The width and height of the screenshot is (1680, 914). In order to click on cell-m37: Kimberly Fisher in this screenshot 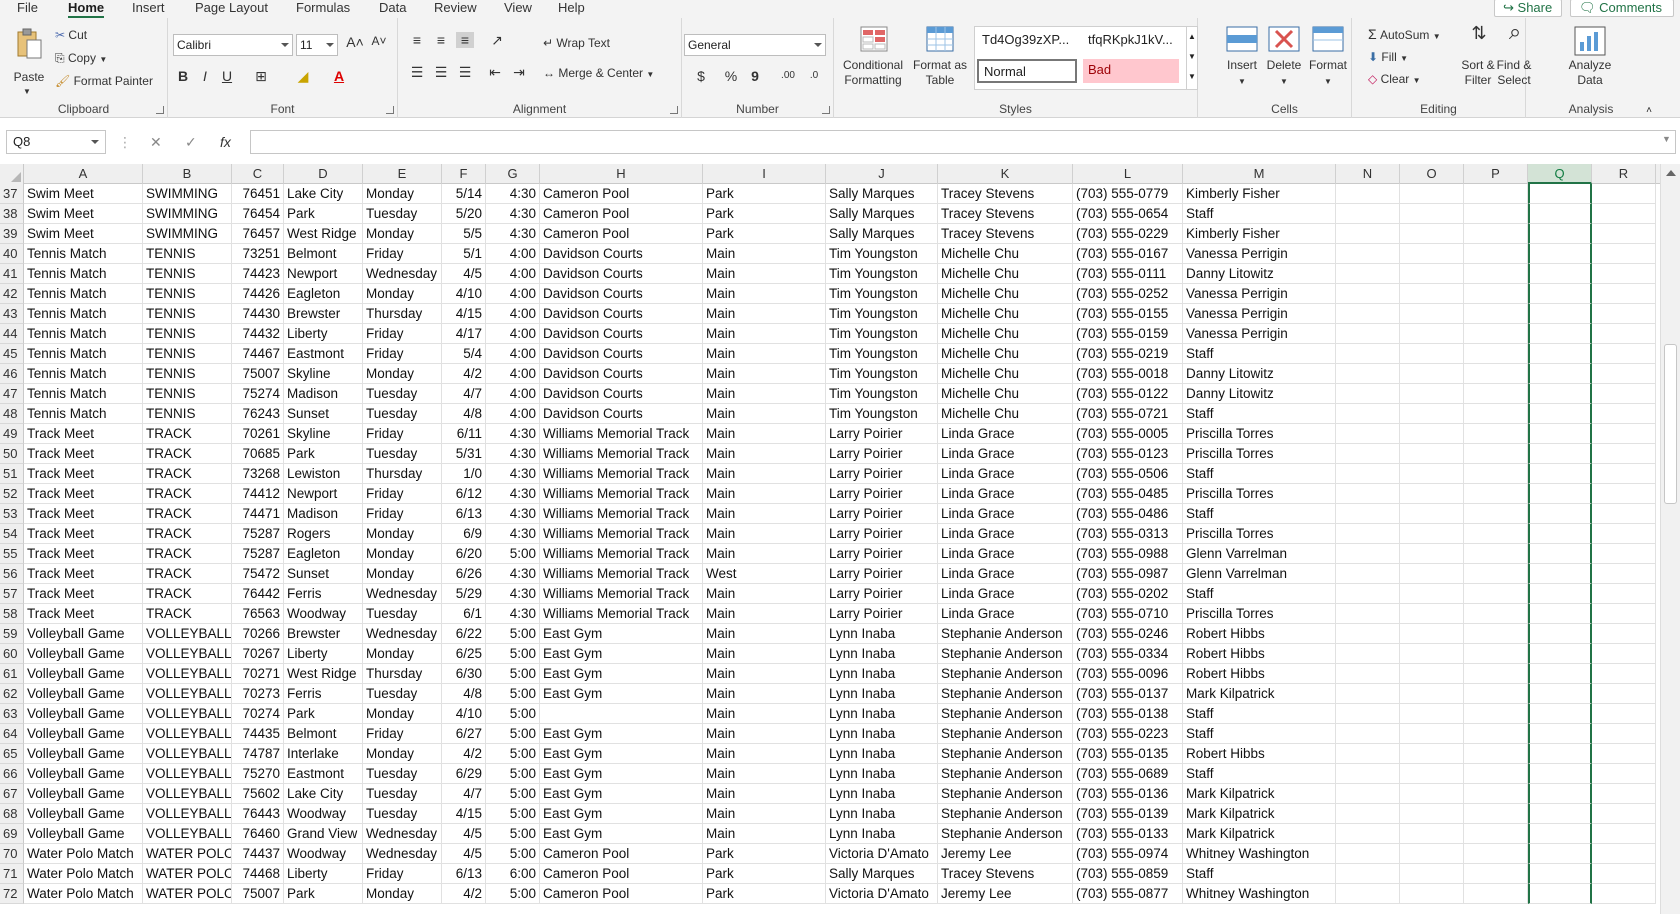, I will do `click(1259, 194)`.